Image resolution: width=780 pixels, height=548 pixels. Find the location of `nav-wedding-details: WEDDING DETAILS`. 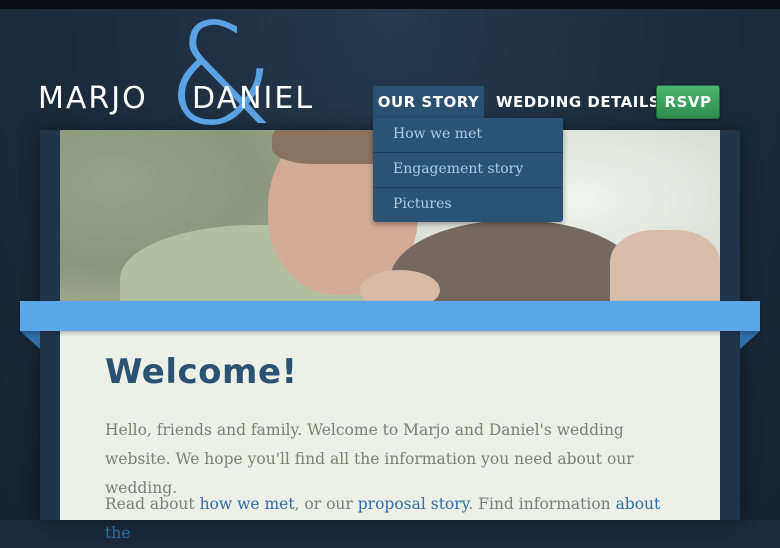

nav-wedding-details: WEDDING DETAILS is located at coordinates (578, 102).